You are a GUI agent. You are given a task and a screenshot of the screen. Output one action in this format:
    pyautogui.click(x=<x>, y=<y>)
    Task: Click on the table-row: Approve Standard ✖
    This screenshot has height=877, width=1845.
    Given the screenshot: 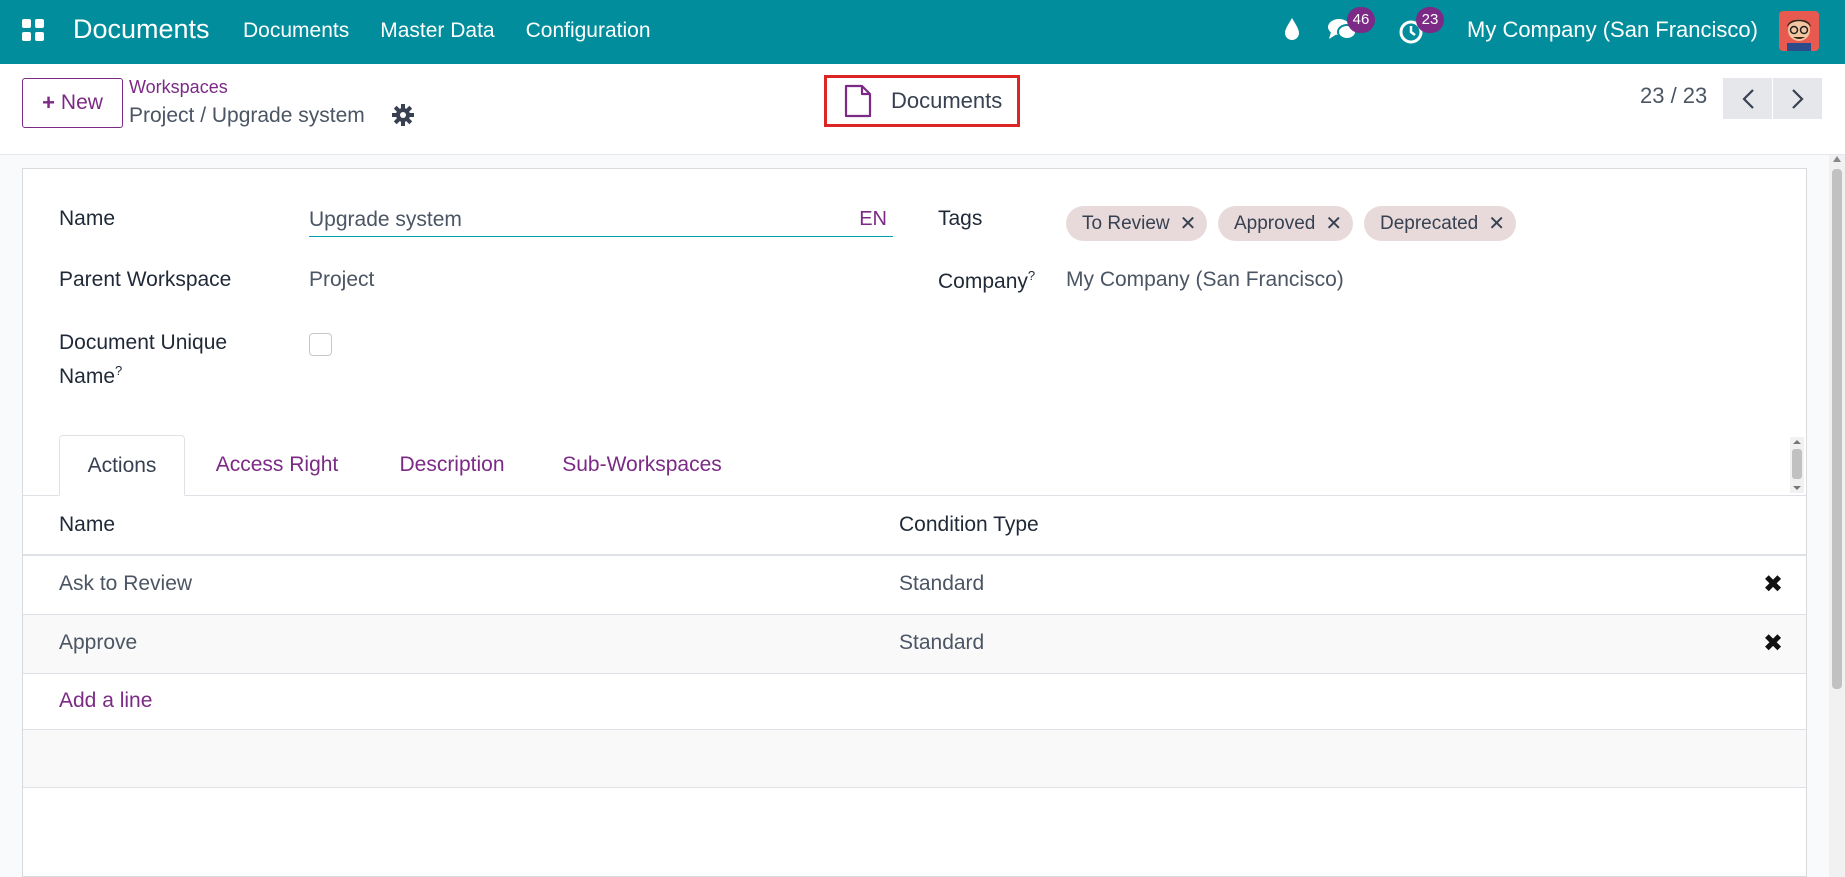 What is the action you would take?
    pyautogui.click(x=914, y=644)
    